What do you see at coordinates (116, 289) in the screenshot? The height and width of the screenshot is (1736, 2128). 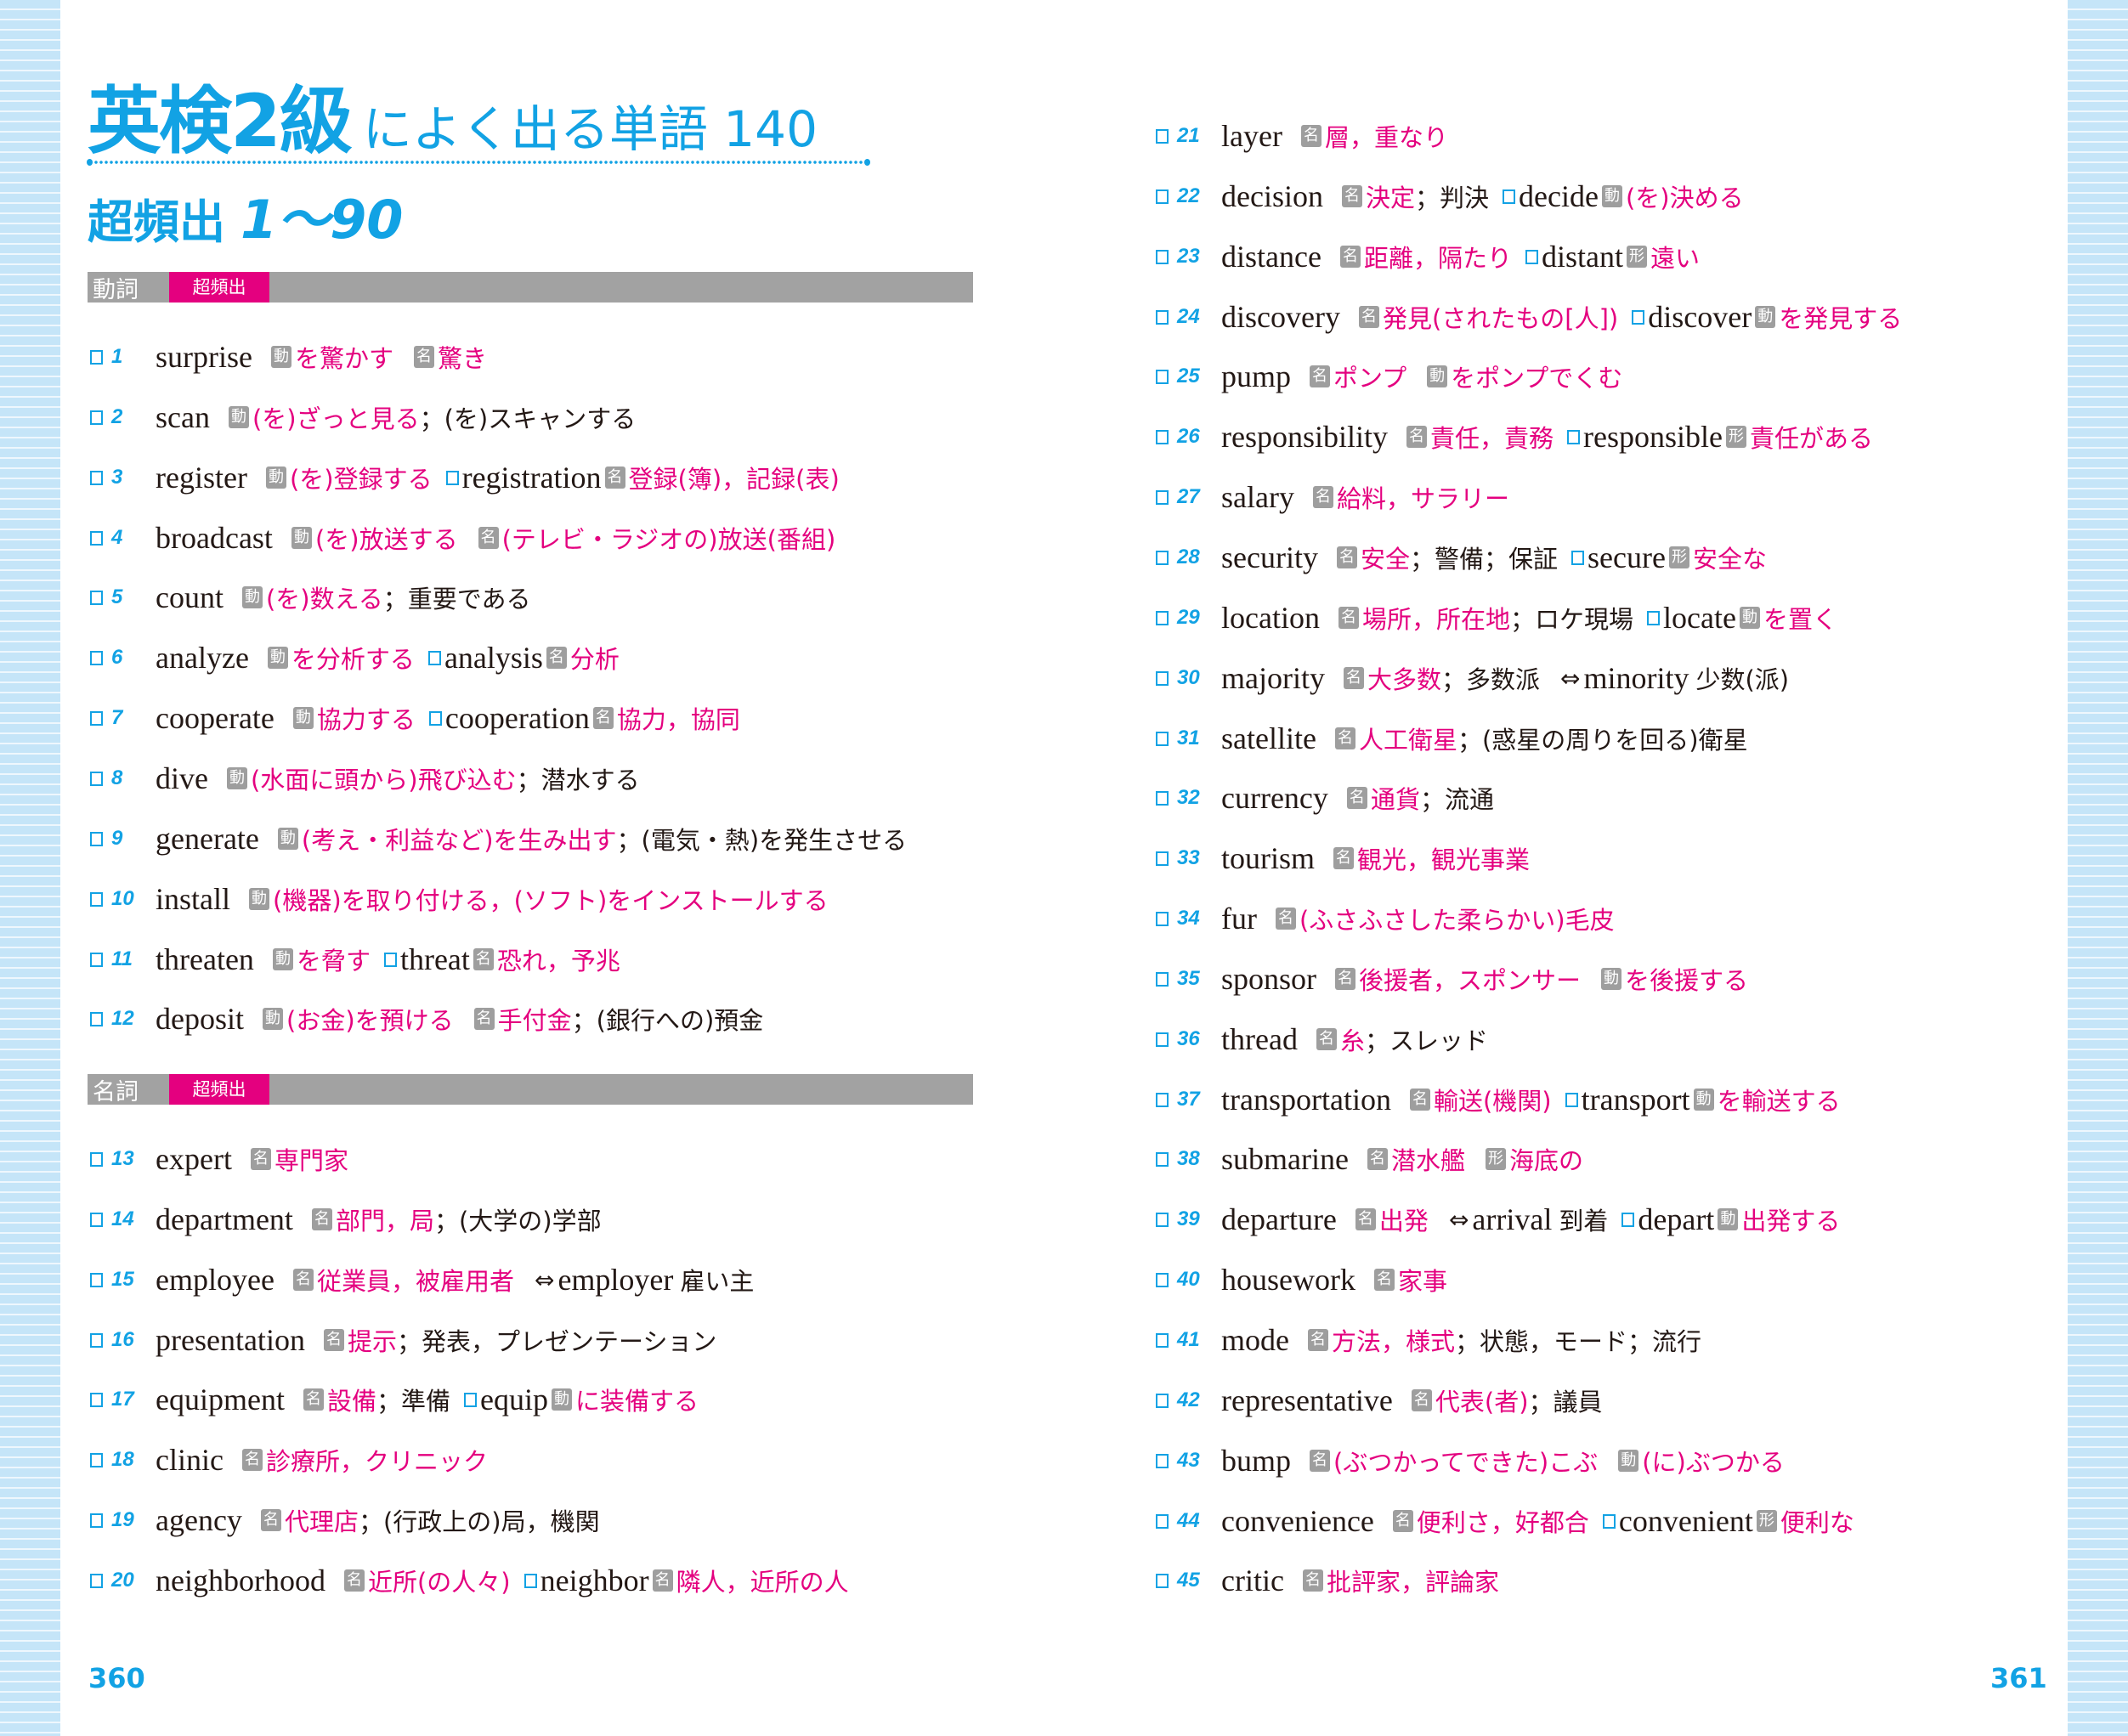 I see `section-pos-label: 動詞` at bounding box center [116, 289].